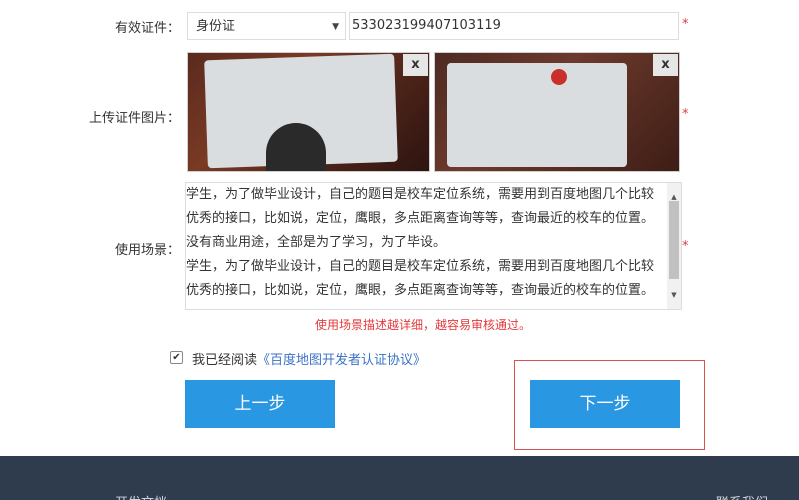 The width and height of the screenshot is (799, 500). Describe the element at coordinates (514, 26) in the screenshot. I see `id-number-input: 533023199407103119` at that location.